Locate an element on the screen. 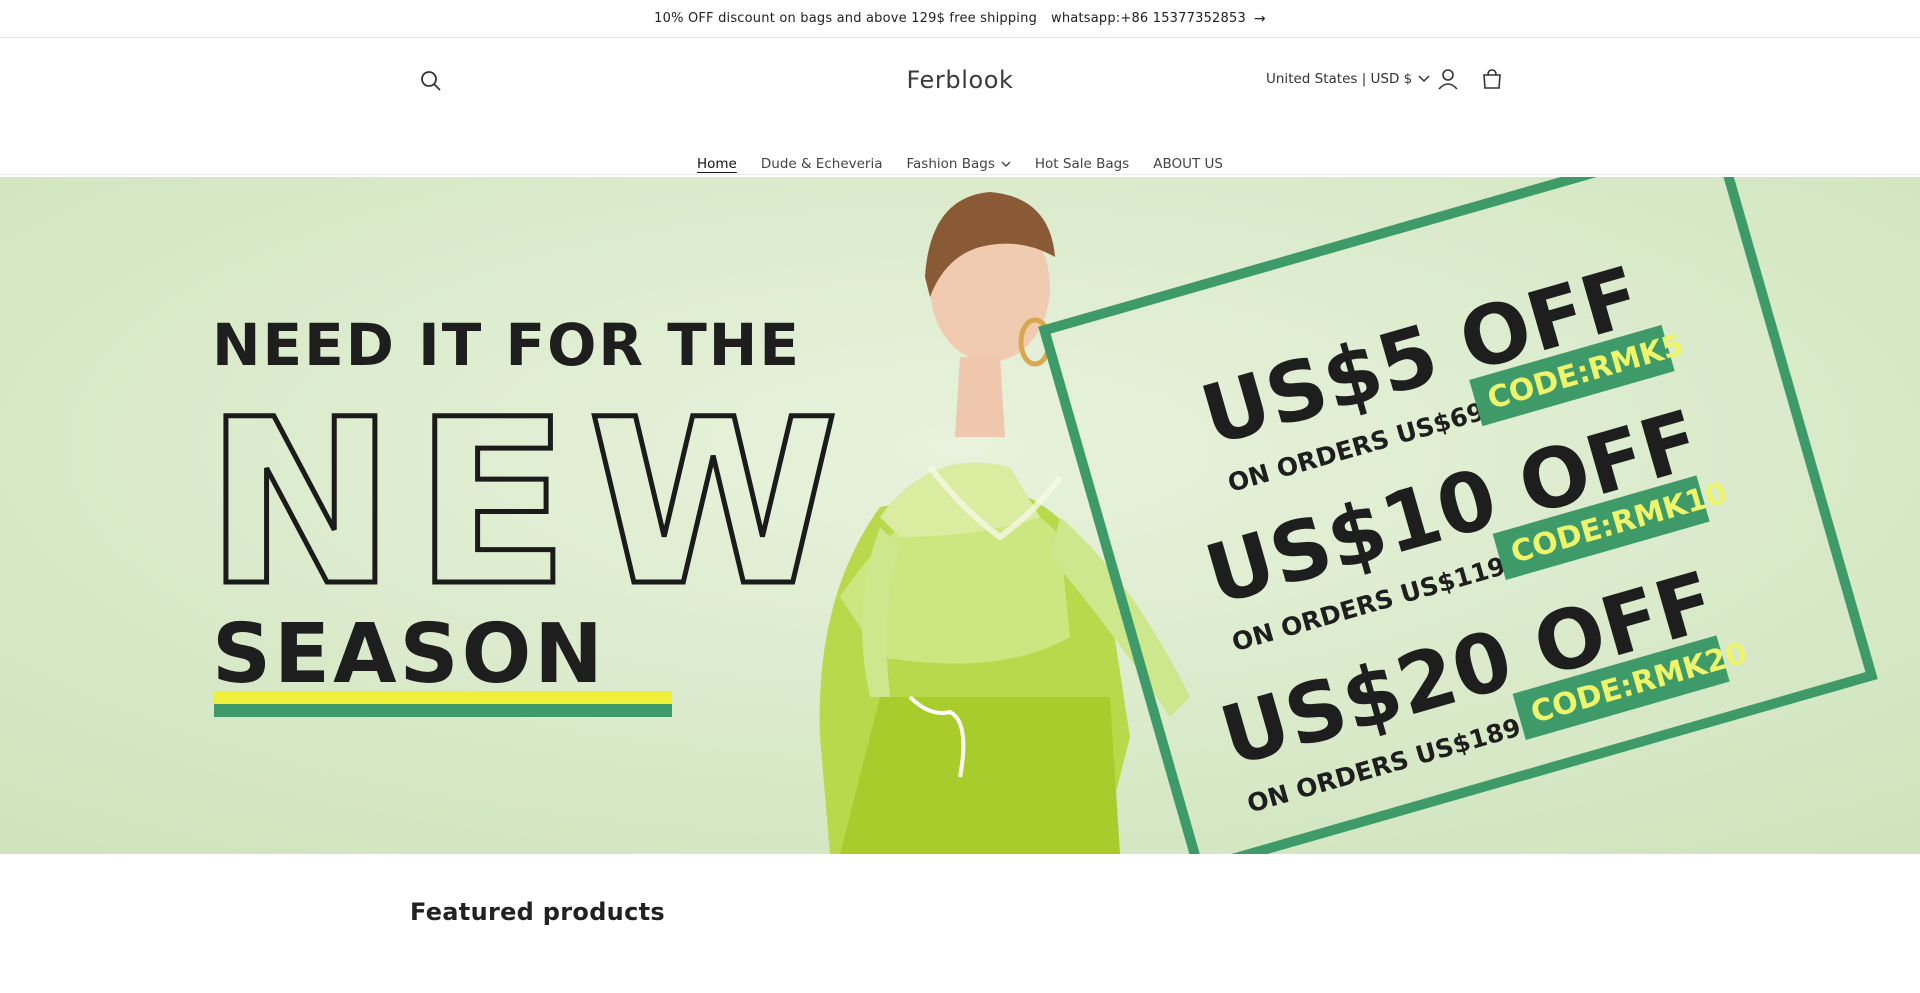  nav-item-about-us: ABOUT US is located at coordinates (1188, 164).